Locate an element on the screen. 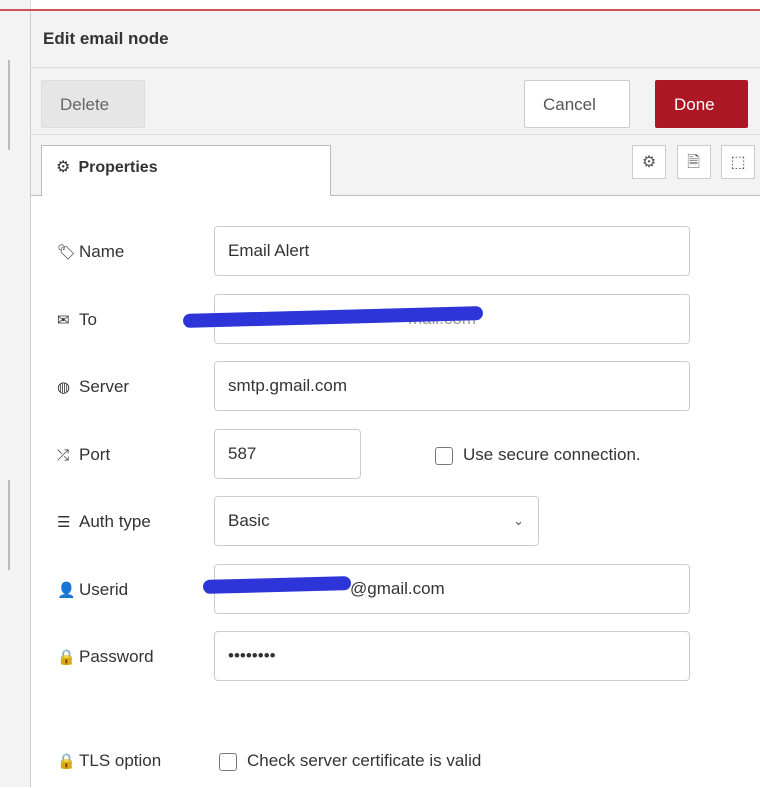 Image resolution: width=760 pixels, height=788 pixels. settings-icon: ⚙ is located at coordinates (649, 162).